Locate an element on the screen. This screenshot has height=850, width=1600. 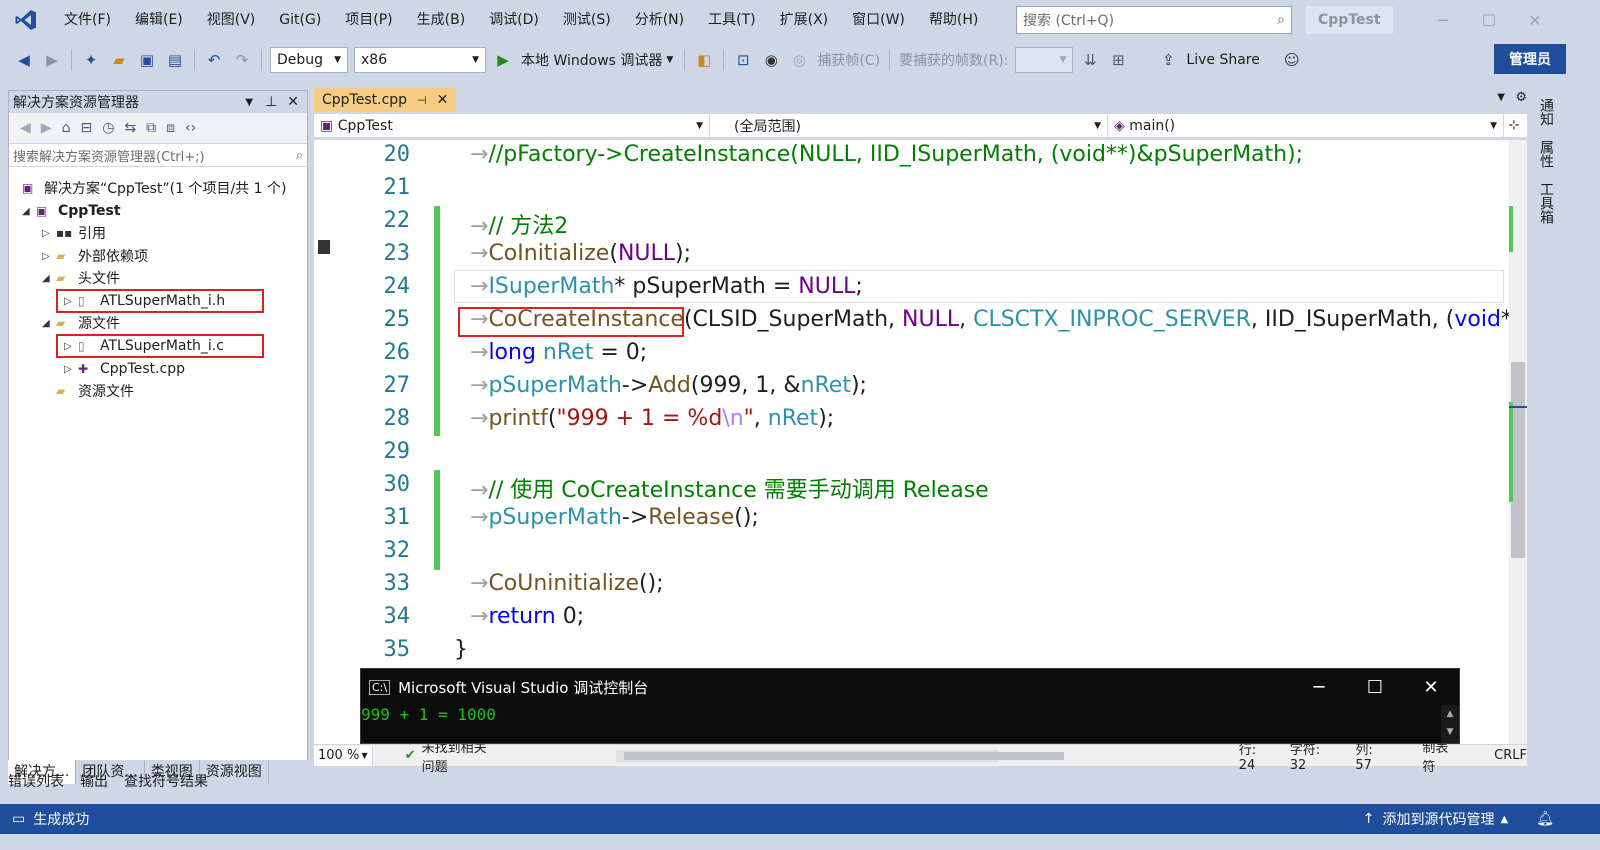
frames-select: ▼ is located at coordinates (1044, 60).